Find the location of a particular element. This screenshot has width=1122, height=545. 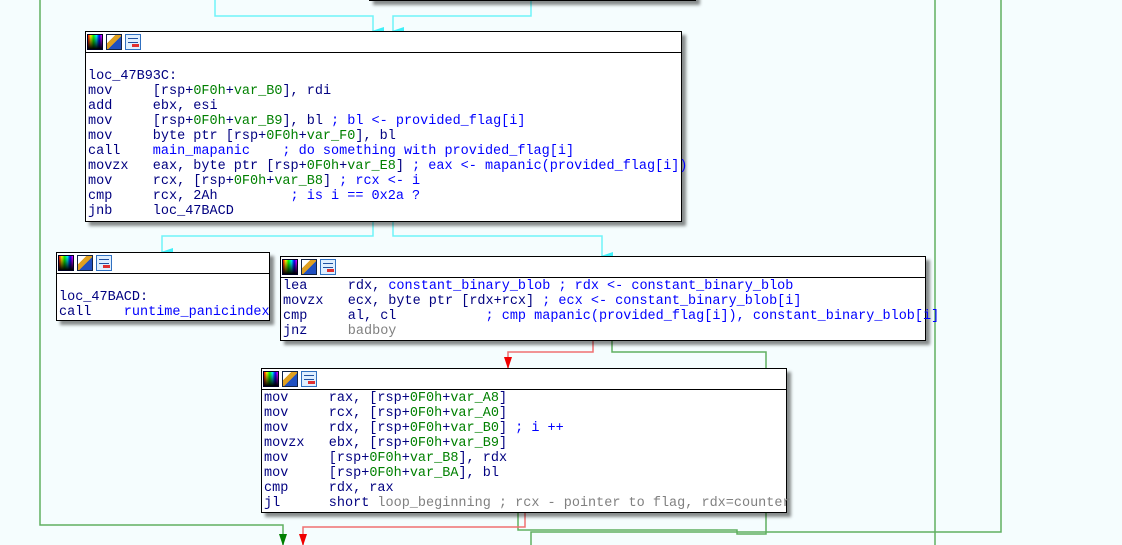

instruction-line: mov rdx, [rsp+0F0h+var_B0] ; i ++ is located at coordinates (525, 428).